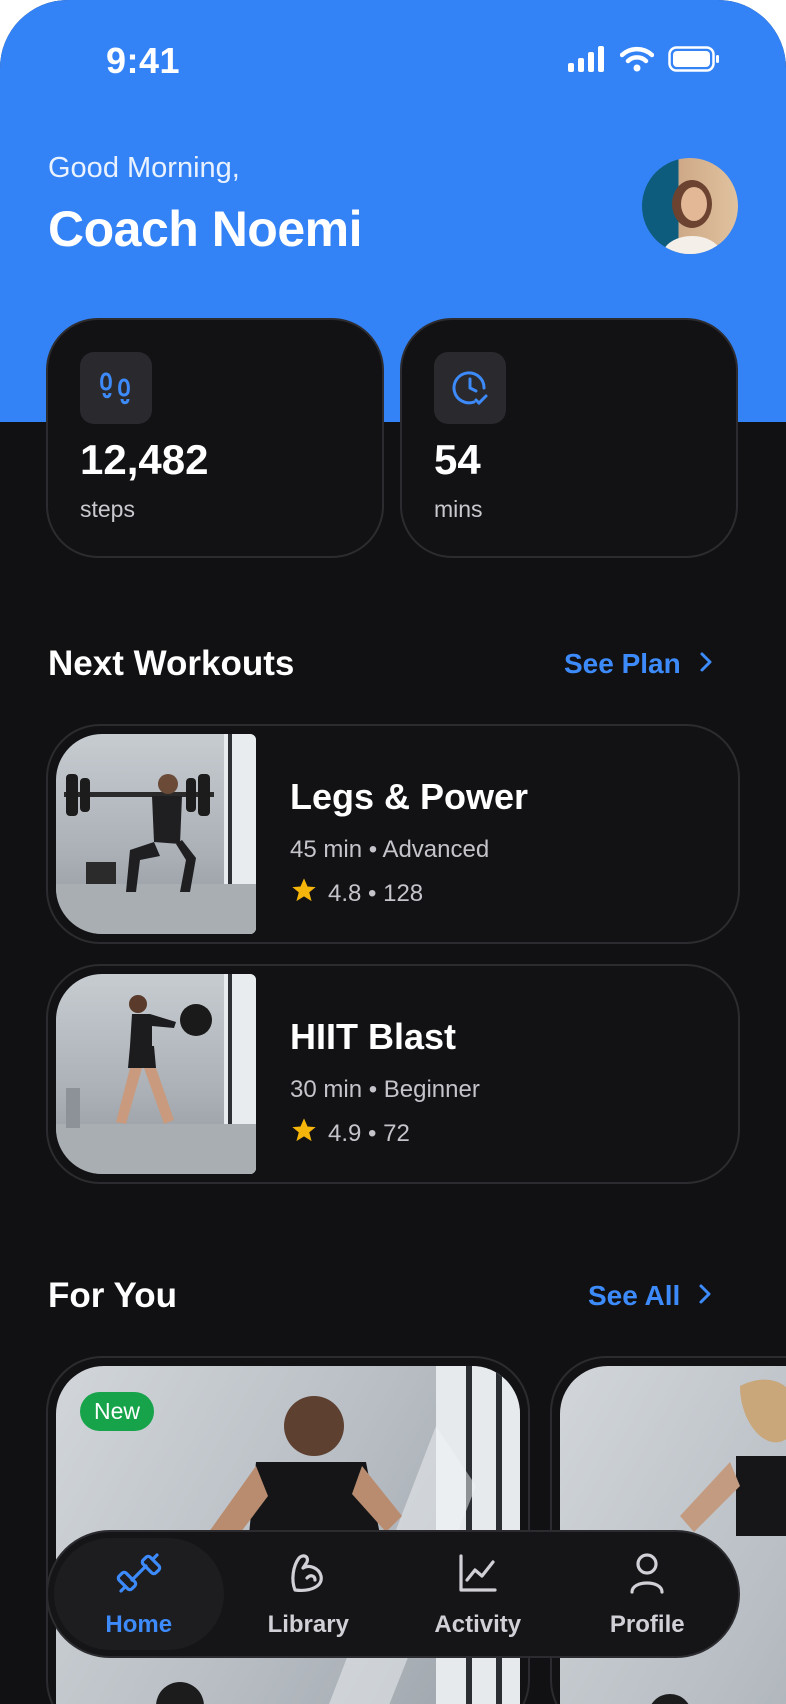 This screenshot has width=786, height=1704. I want to click on next-workouts-title: Next Workouts, so click(171, 663).